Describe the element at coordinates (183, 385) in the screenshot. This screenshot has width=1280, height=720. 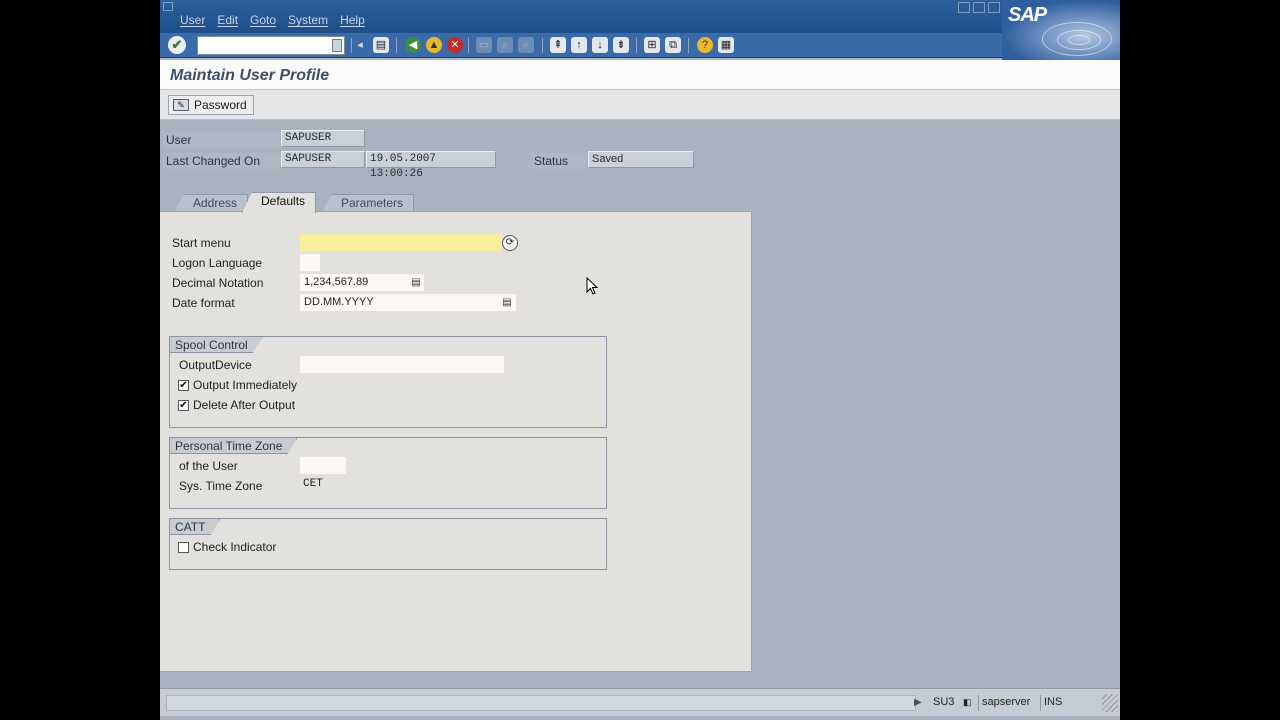
I see `output-immediately-checkbox: ✔` at that location.